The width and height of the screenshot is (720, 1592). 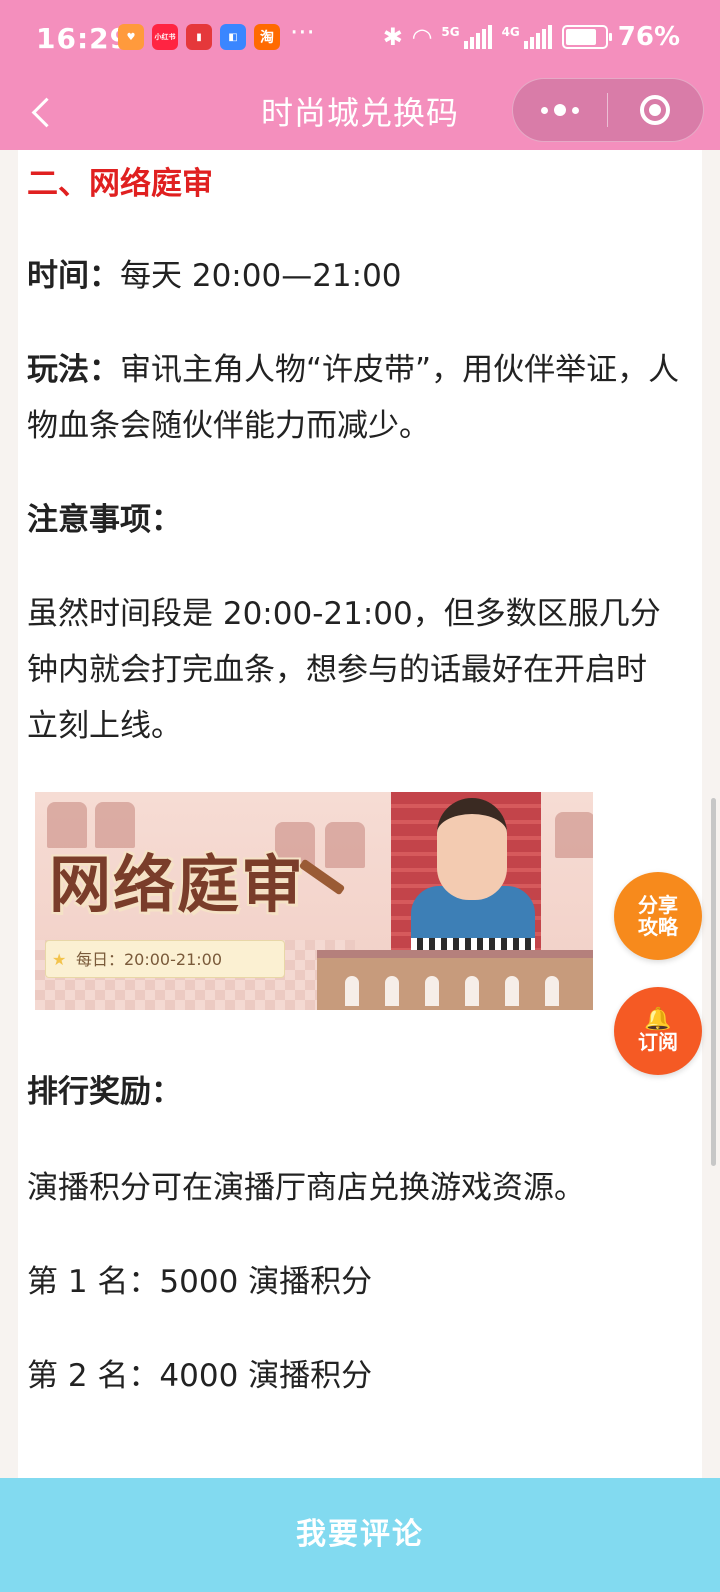 What do you see at coordinates (466, 37) in the screenshot?
I see `signal-5g-icon: 5G` at bounding box center [466, 37].